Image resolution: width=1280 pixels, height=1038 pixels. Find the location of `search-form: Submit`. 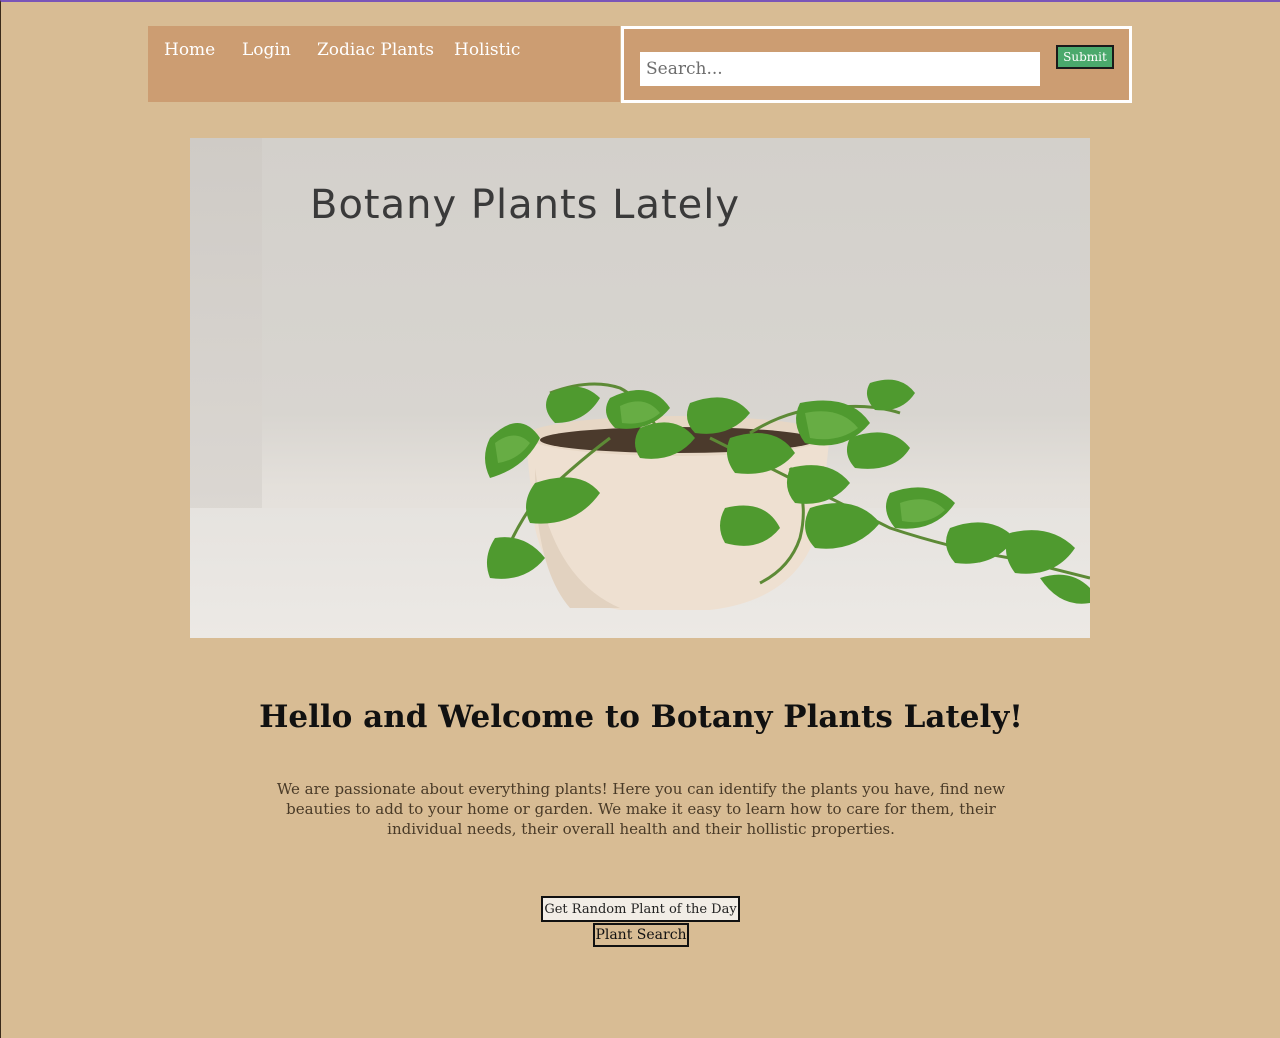

search-form: Submit is located at coordinates (876, 64).